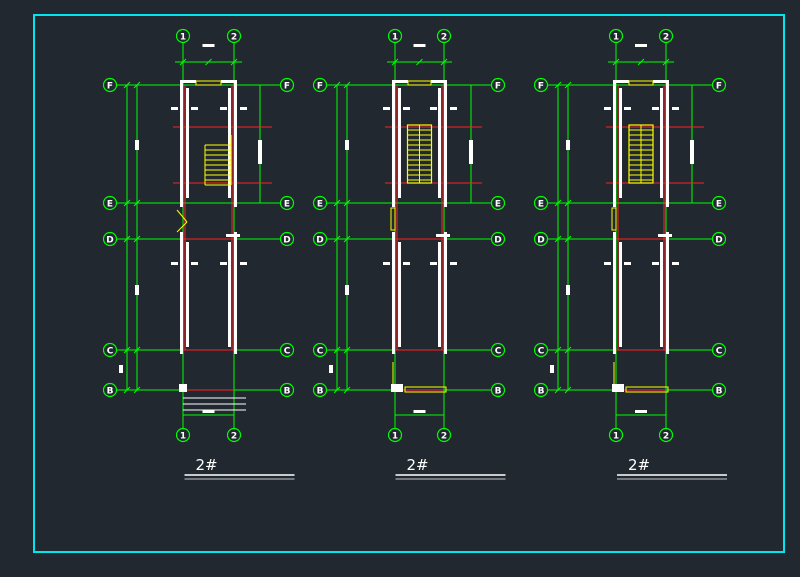  What do you see at coordinates (541, 205) in the screenshot?
I see `axis-bubble-left-E-label: E` at bounding box center [541, 205].